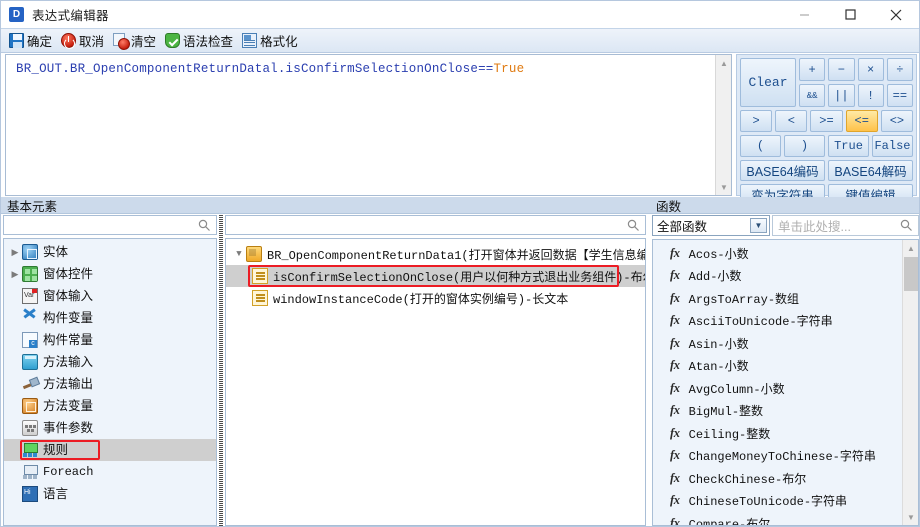 The image size is (920, 527). I want to click on op-and-button: &&, so click(812, 95).